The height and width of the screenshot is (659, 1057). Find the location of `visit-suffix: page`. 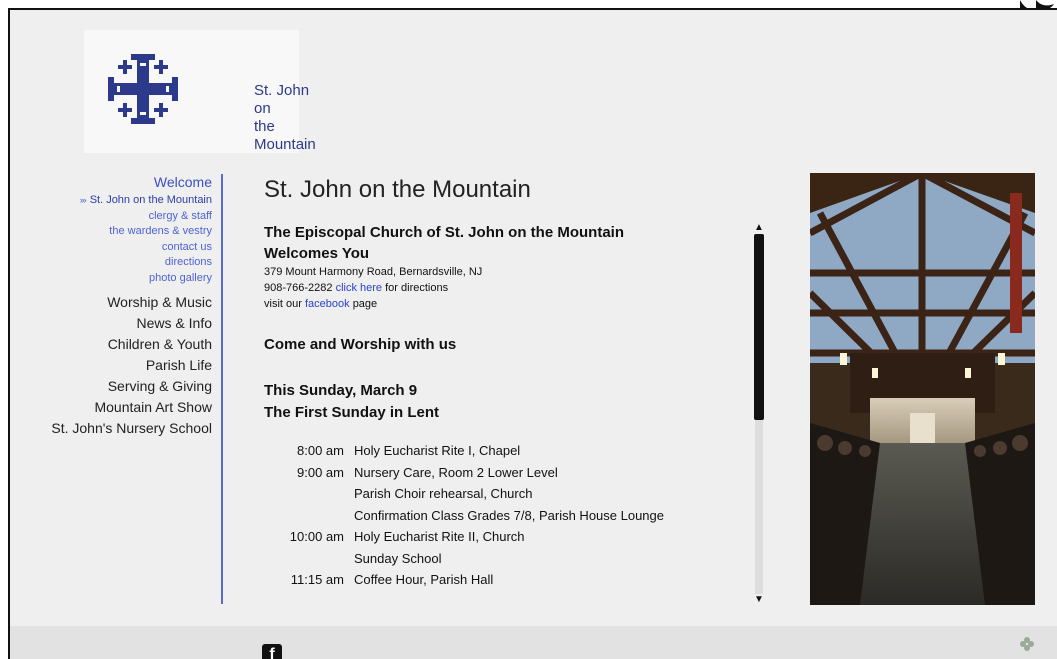

visit-suffix: page is located at coordinates (365, 304).